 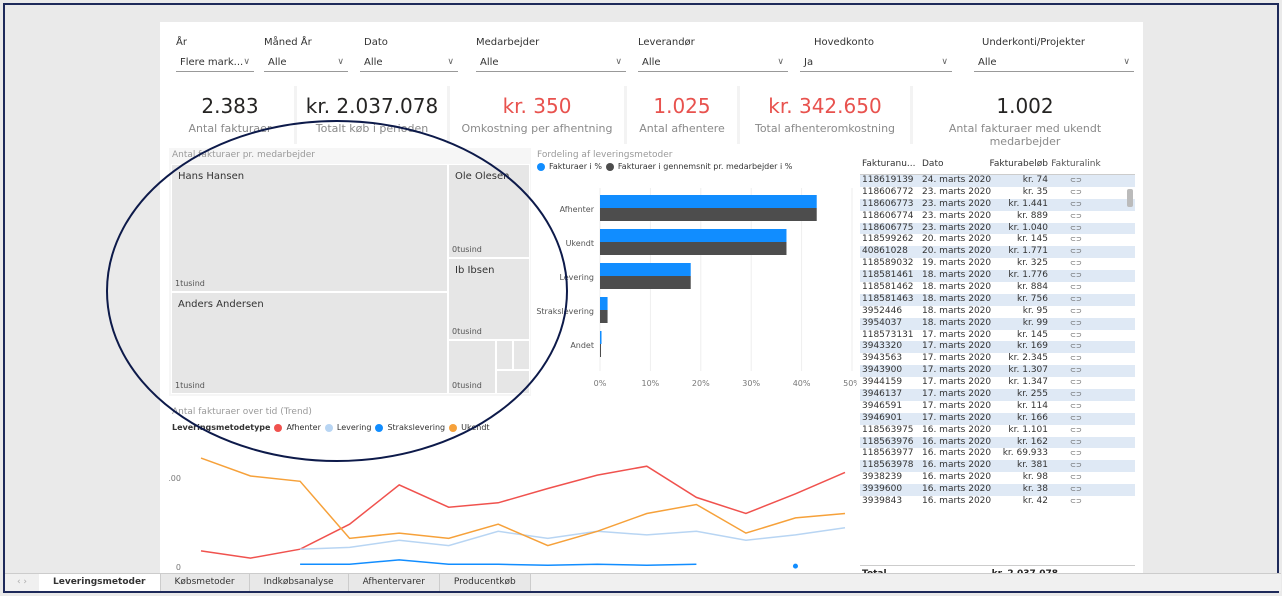 What do you see at coordinates (997, 418) in the screenshot?
I see `table-row: 3946901 17. marts 2020 kr. 166 ⊂⊃` at bounding box center [997, 418].